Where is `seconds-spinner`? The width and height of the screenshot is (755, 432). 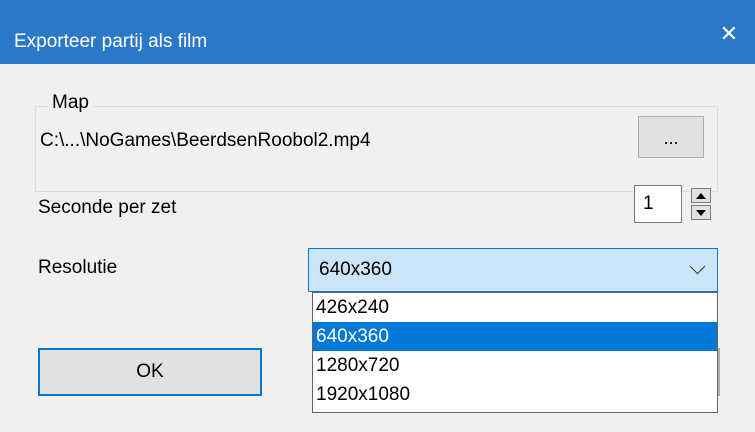
seconds-spinner is located at coordinates (701, 204).